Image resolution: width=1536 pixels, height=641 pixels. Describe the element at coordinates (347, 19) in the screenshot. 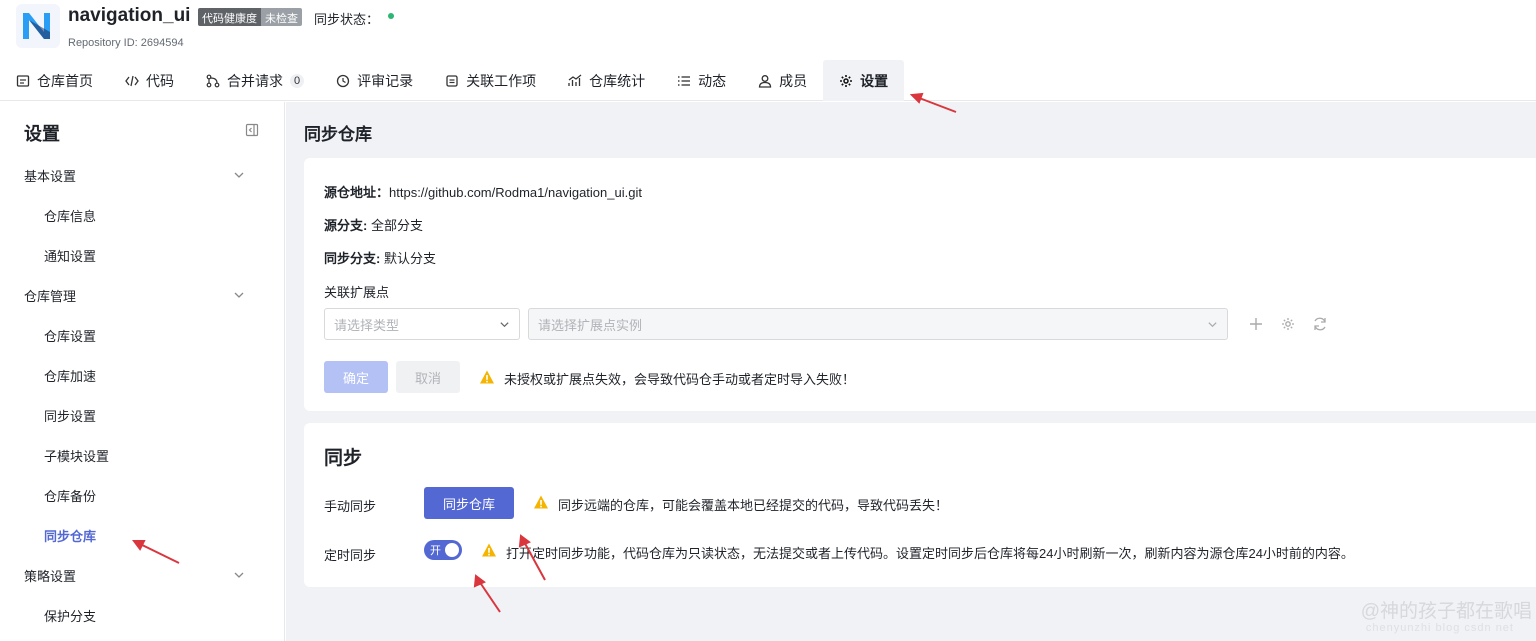

I see `sync-status-label: 同步状态：` at that location.